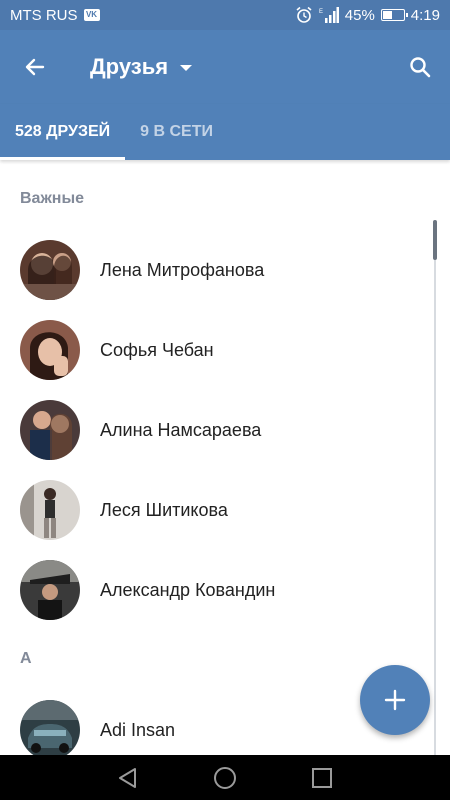 This screenshot has width=450, height=800. I want to click on tab-all-friends: 528 ДРУЗЕЙ, so click(63, 132).